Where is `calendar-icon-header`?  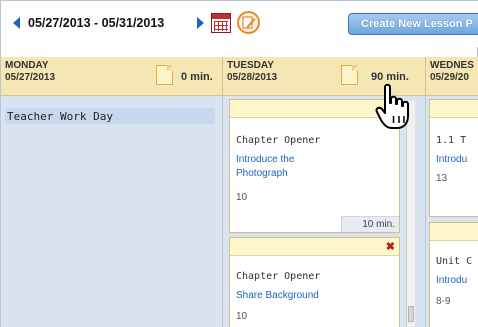 calendar-icon-header is located at coordinates (221, 16).